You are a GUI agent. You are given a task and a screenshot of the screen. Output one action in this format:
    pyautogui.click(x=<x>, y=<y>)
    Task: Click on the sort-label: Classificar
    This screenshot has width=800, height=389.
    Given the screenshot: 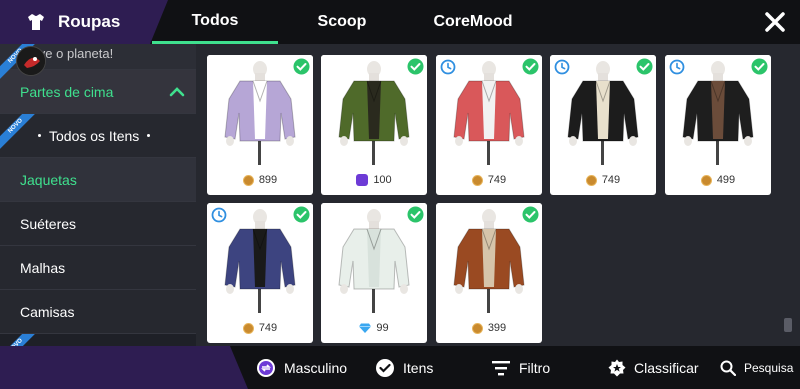 What is the action you would take?
    pyautogui.click(x=666, y=367)
    